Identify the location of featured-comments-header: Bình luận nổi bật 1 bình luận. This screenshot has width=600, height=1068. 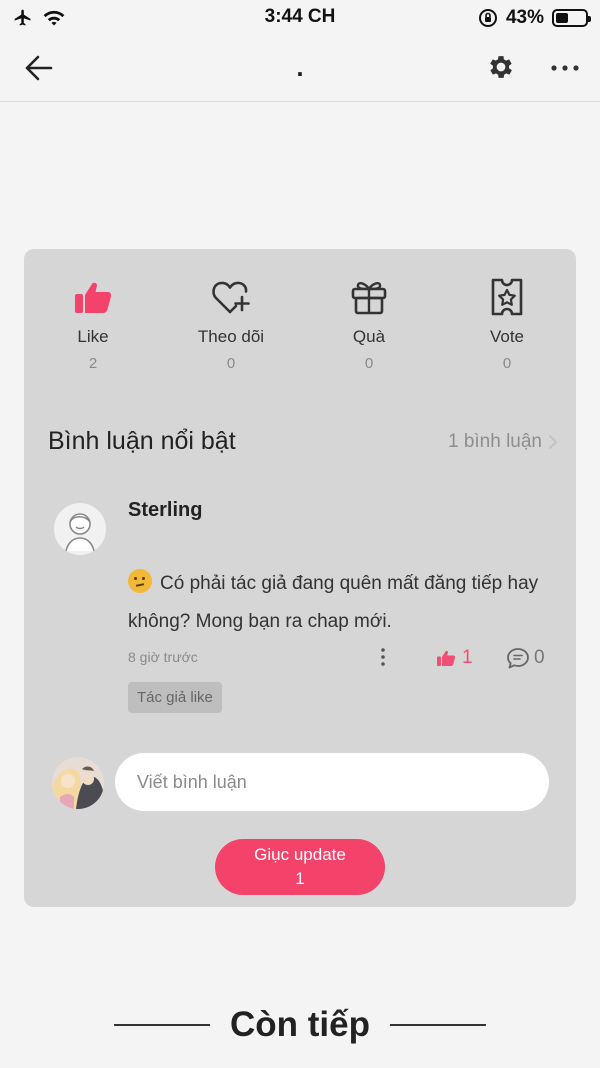
(303, 441).